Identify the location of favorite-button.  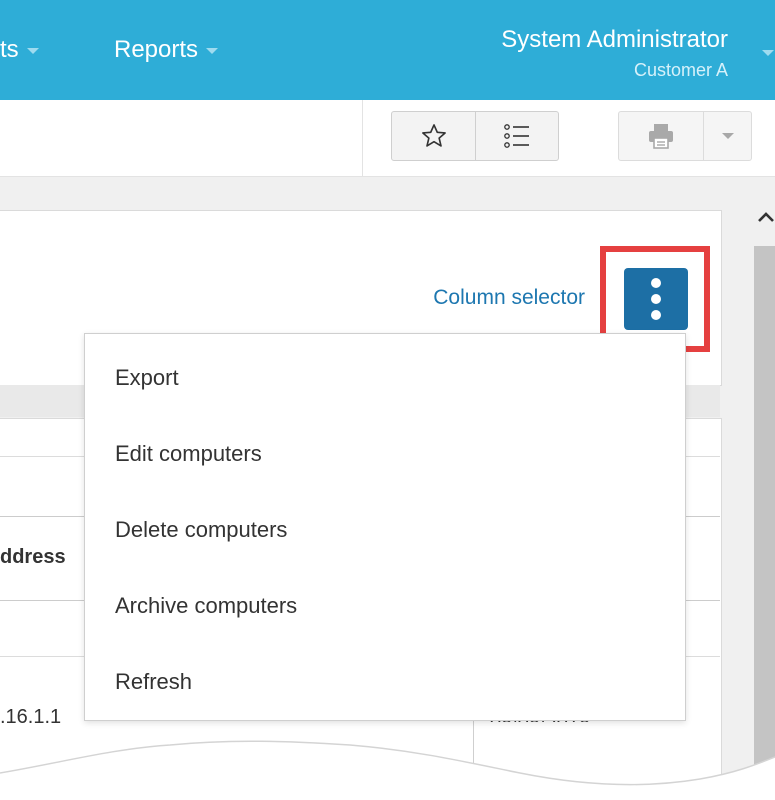
(433, 136).